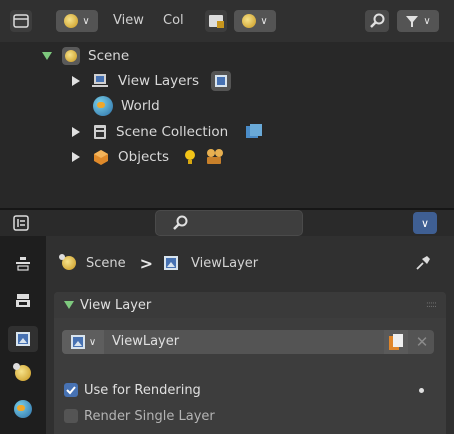  I want to click on outliner-header: ∨ View Col ∨ ∨, so click(227, 21).